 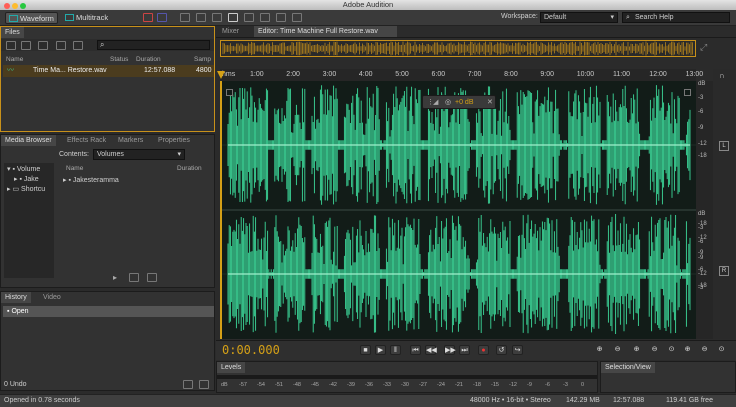 What do you see at coordinates (671, 350) in the screenshot?
I see `zoom-full-icon: ⊙` at bounding box center [671, 350].